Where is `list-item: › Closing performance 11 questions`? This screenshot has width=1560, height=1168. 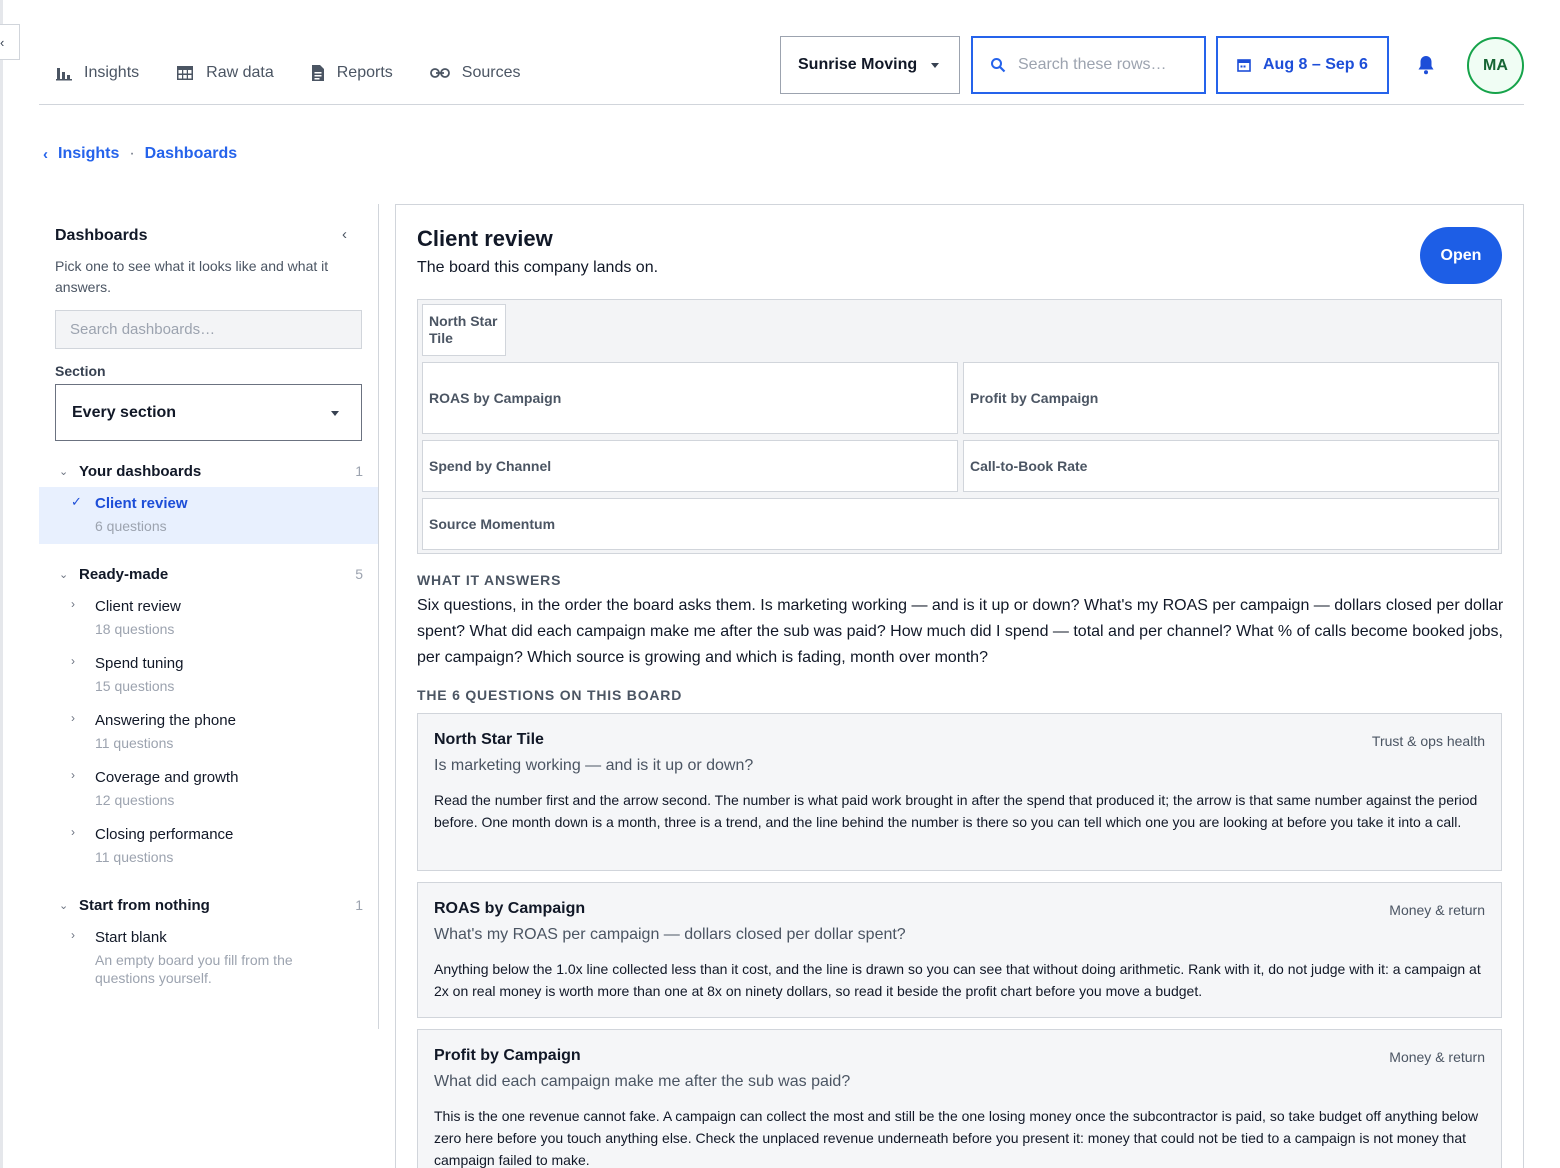
list-item: › Closing performance 11 questions is located at coordinates (208, 846).